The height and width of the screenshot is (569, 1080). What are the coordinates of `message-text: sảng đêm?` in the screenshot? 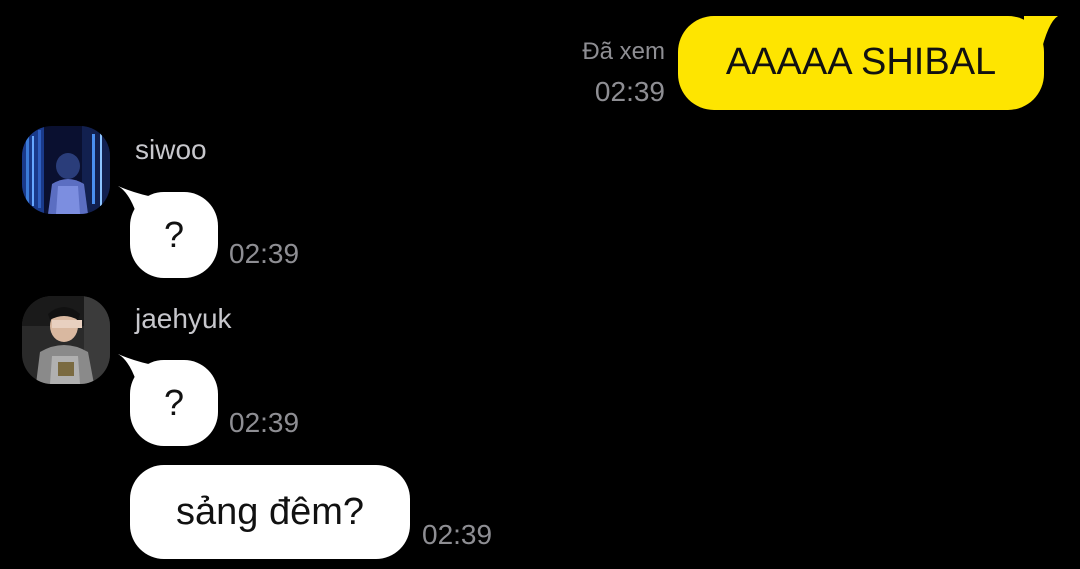 It's located at (269, 511).